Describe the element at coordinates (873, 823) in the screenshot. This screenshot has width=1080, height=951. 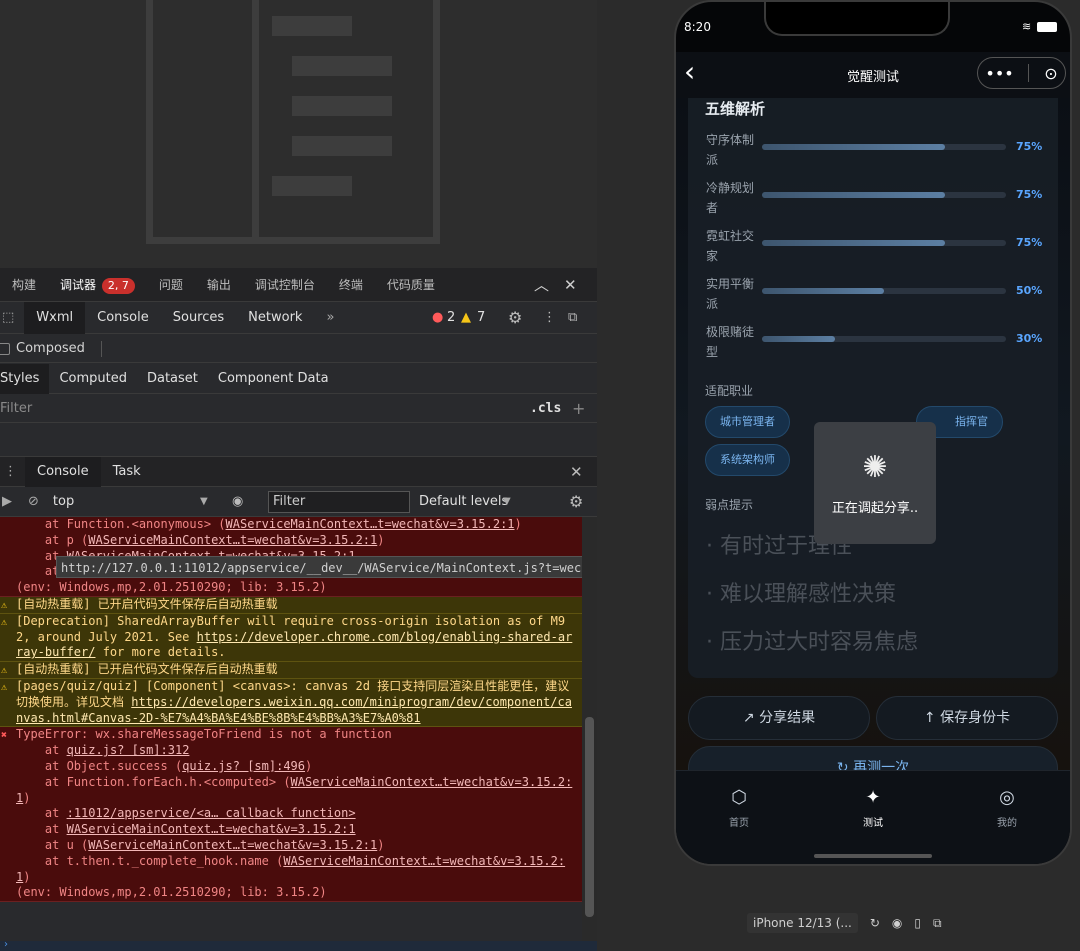
I see `tabbar-label: 测试` at that location.